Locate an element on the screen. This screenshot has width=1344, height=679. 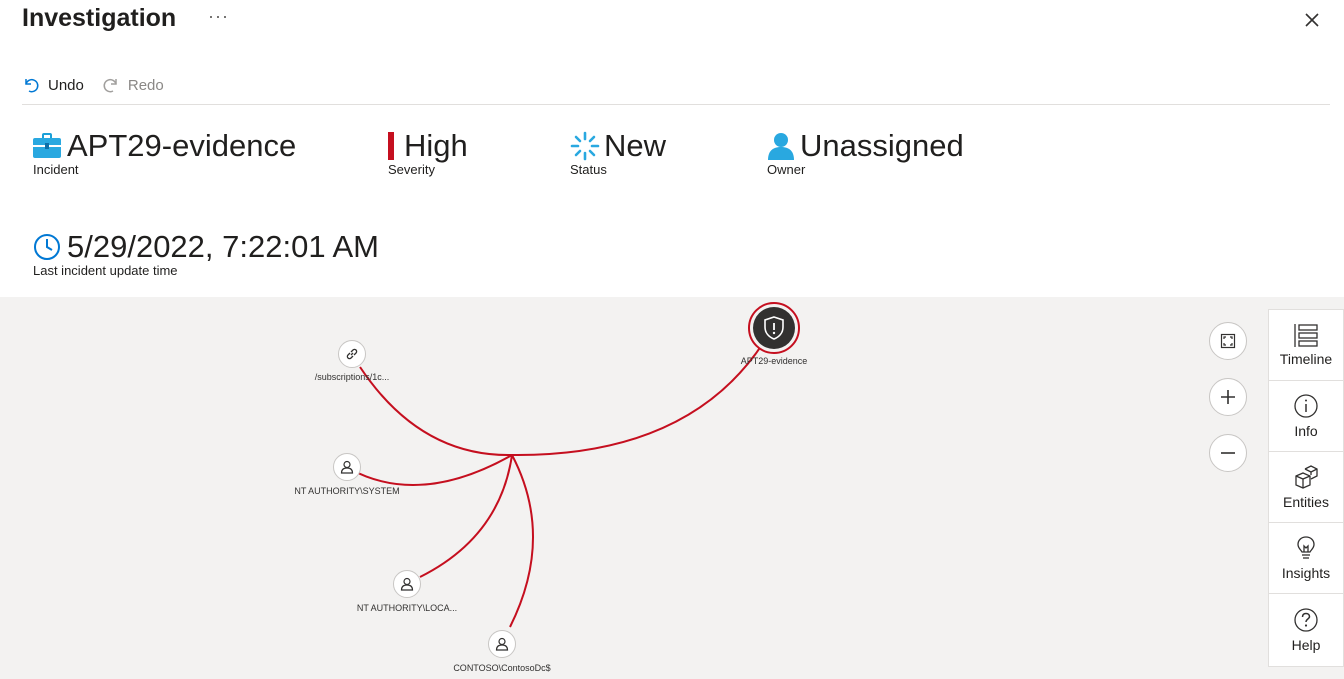
help-icon is located at coordinates (1306, 619).